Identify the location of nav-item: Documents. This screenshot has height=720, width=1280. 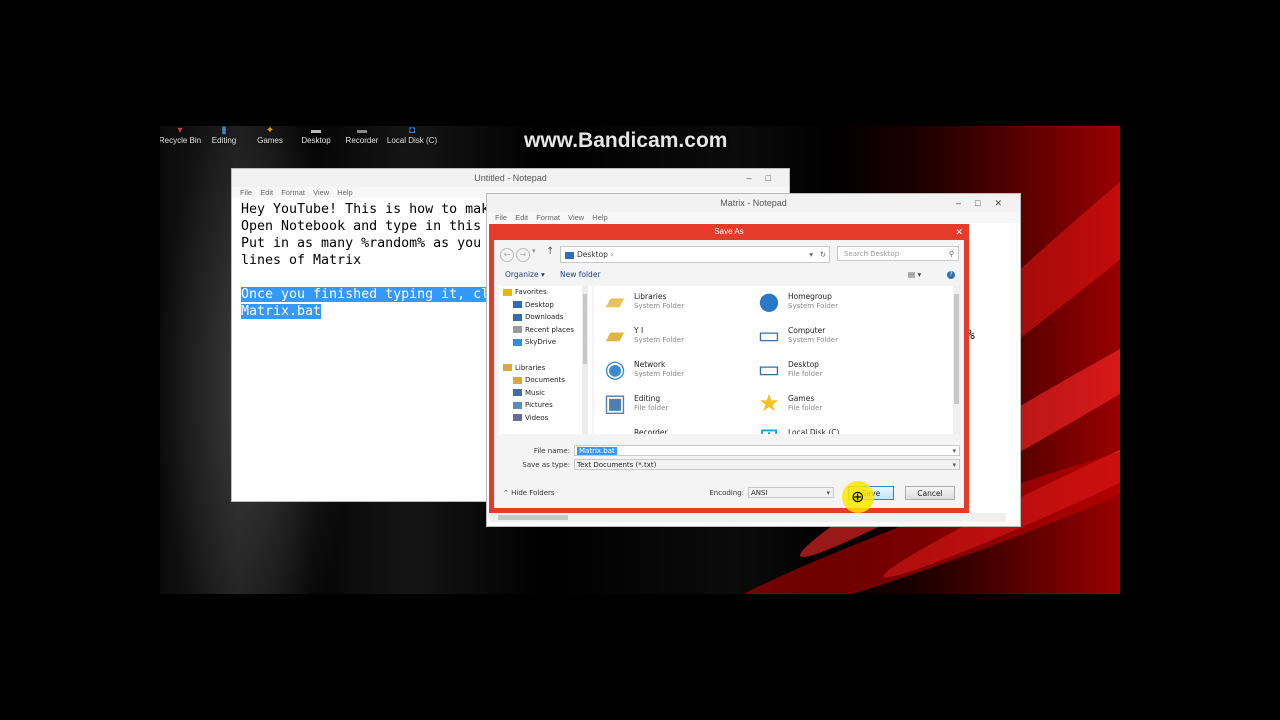
(545, 380).